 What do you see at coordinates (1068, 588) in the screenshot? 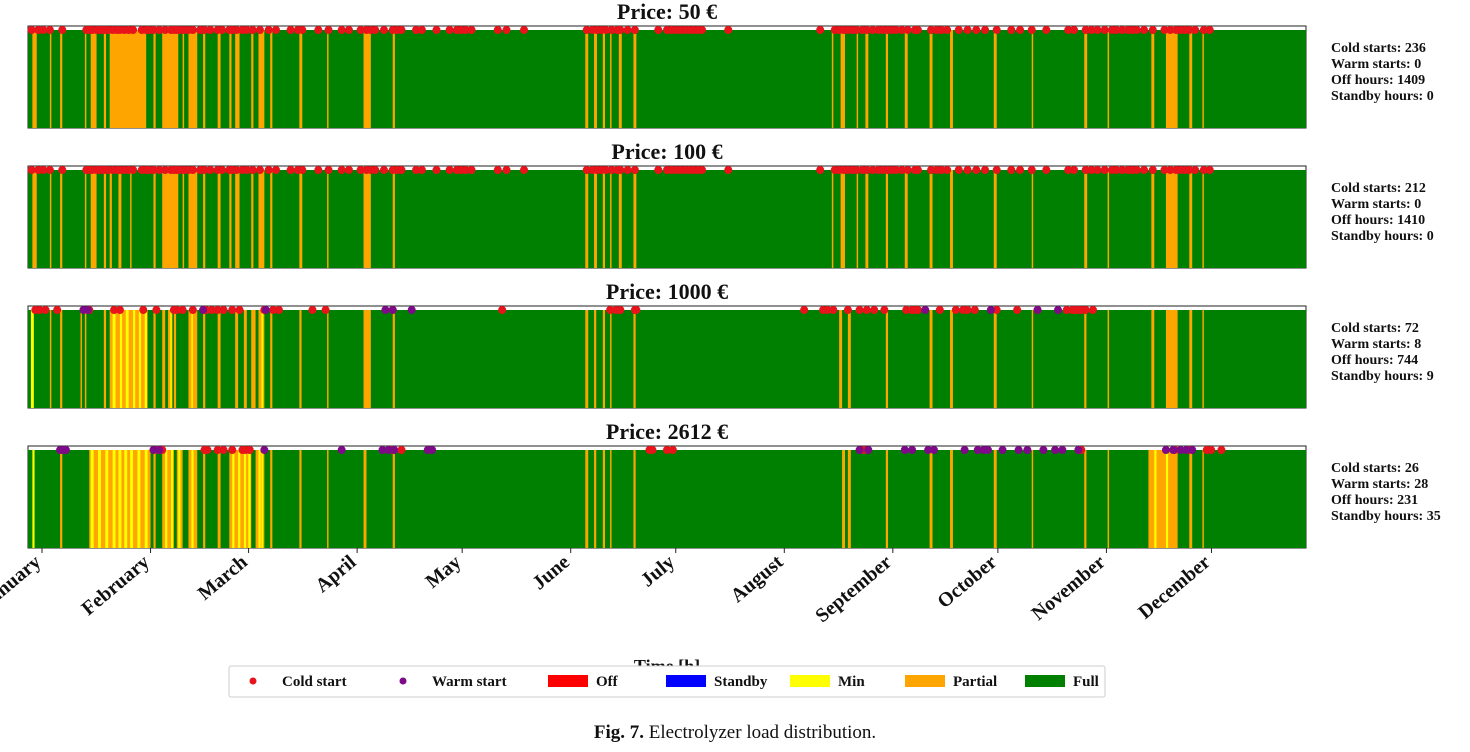
I see `month-label: November` at bounding box center [1068, 588].